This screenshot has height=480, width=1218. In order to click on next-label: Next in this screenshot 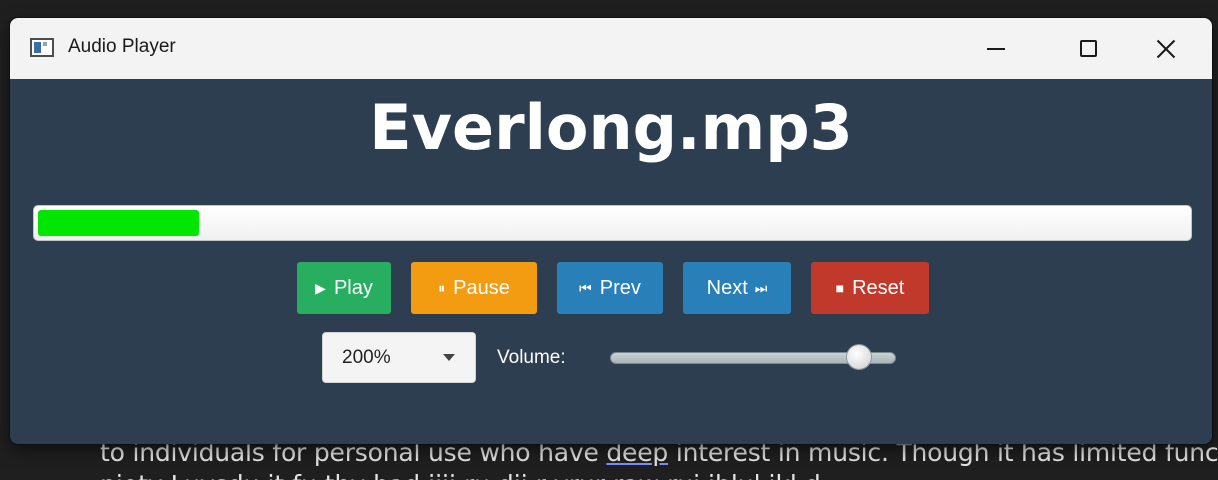, I will do `click(727, 287)`.